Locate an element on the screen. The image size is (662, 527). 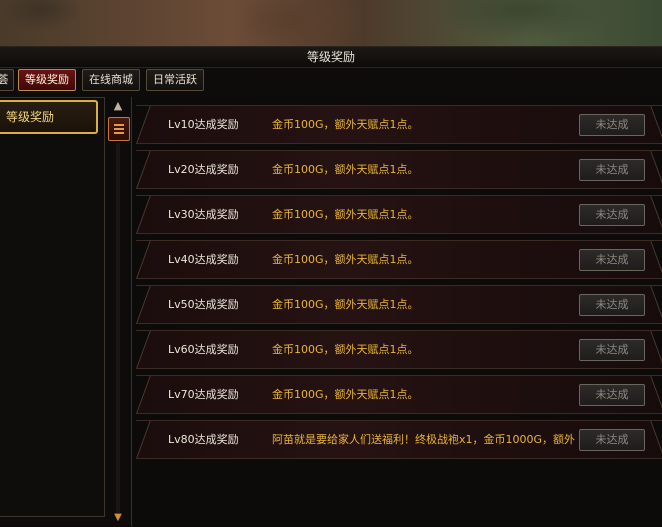
scrollbar: ▲ ▼ is located at coordinates (118, 312).